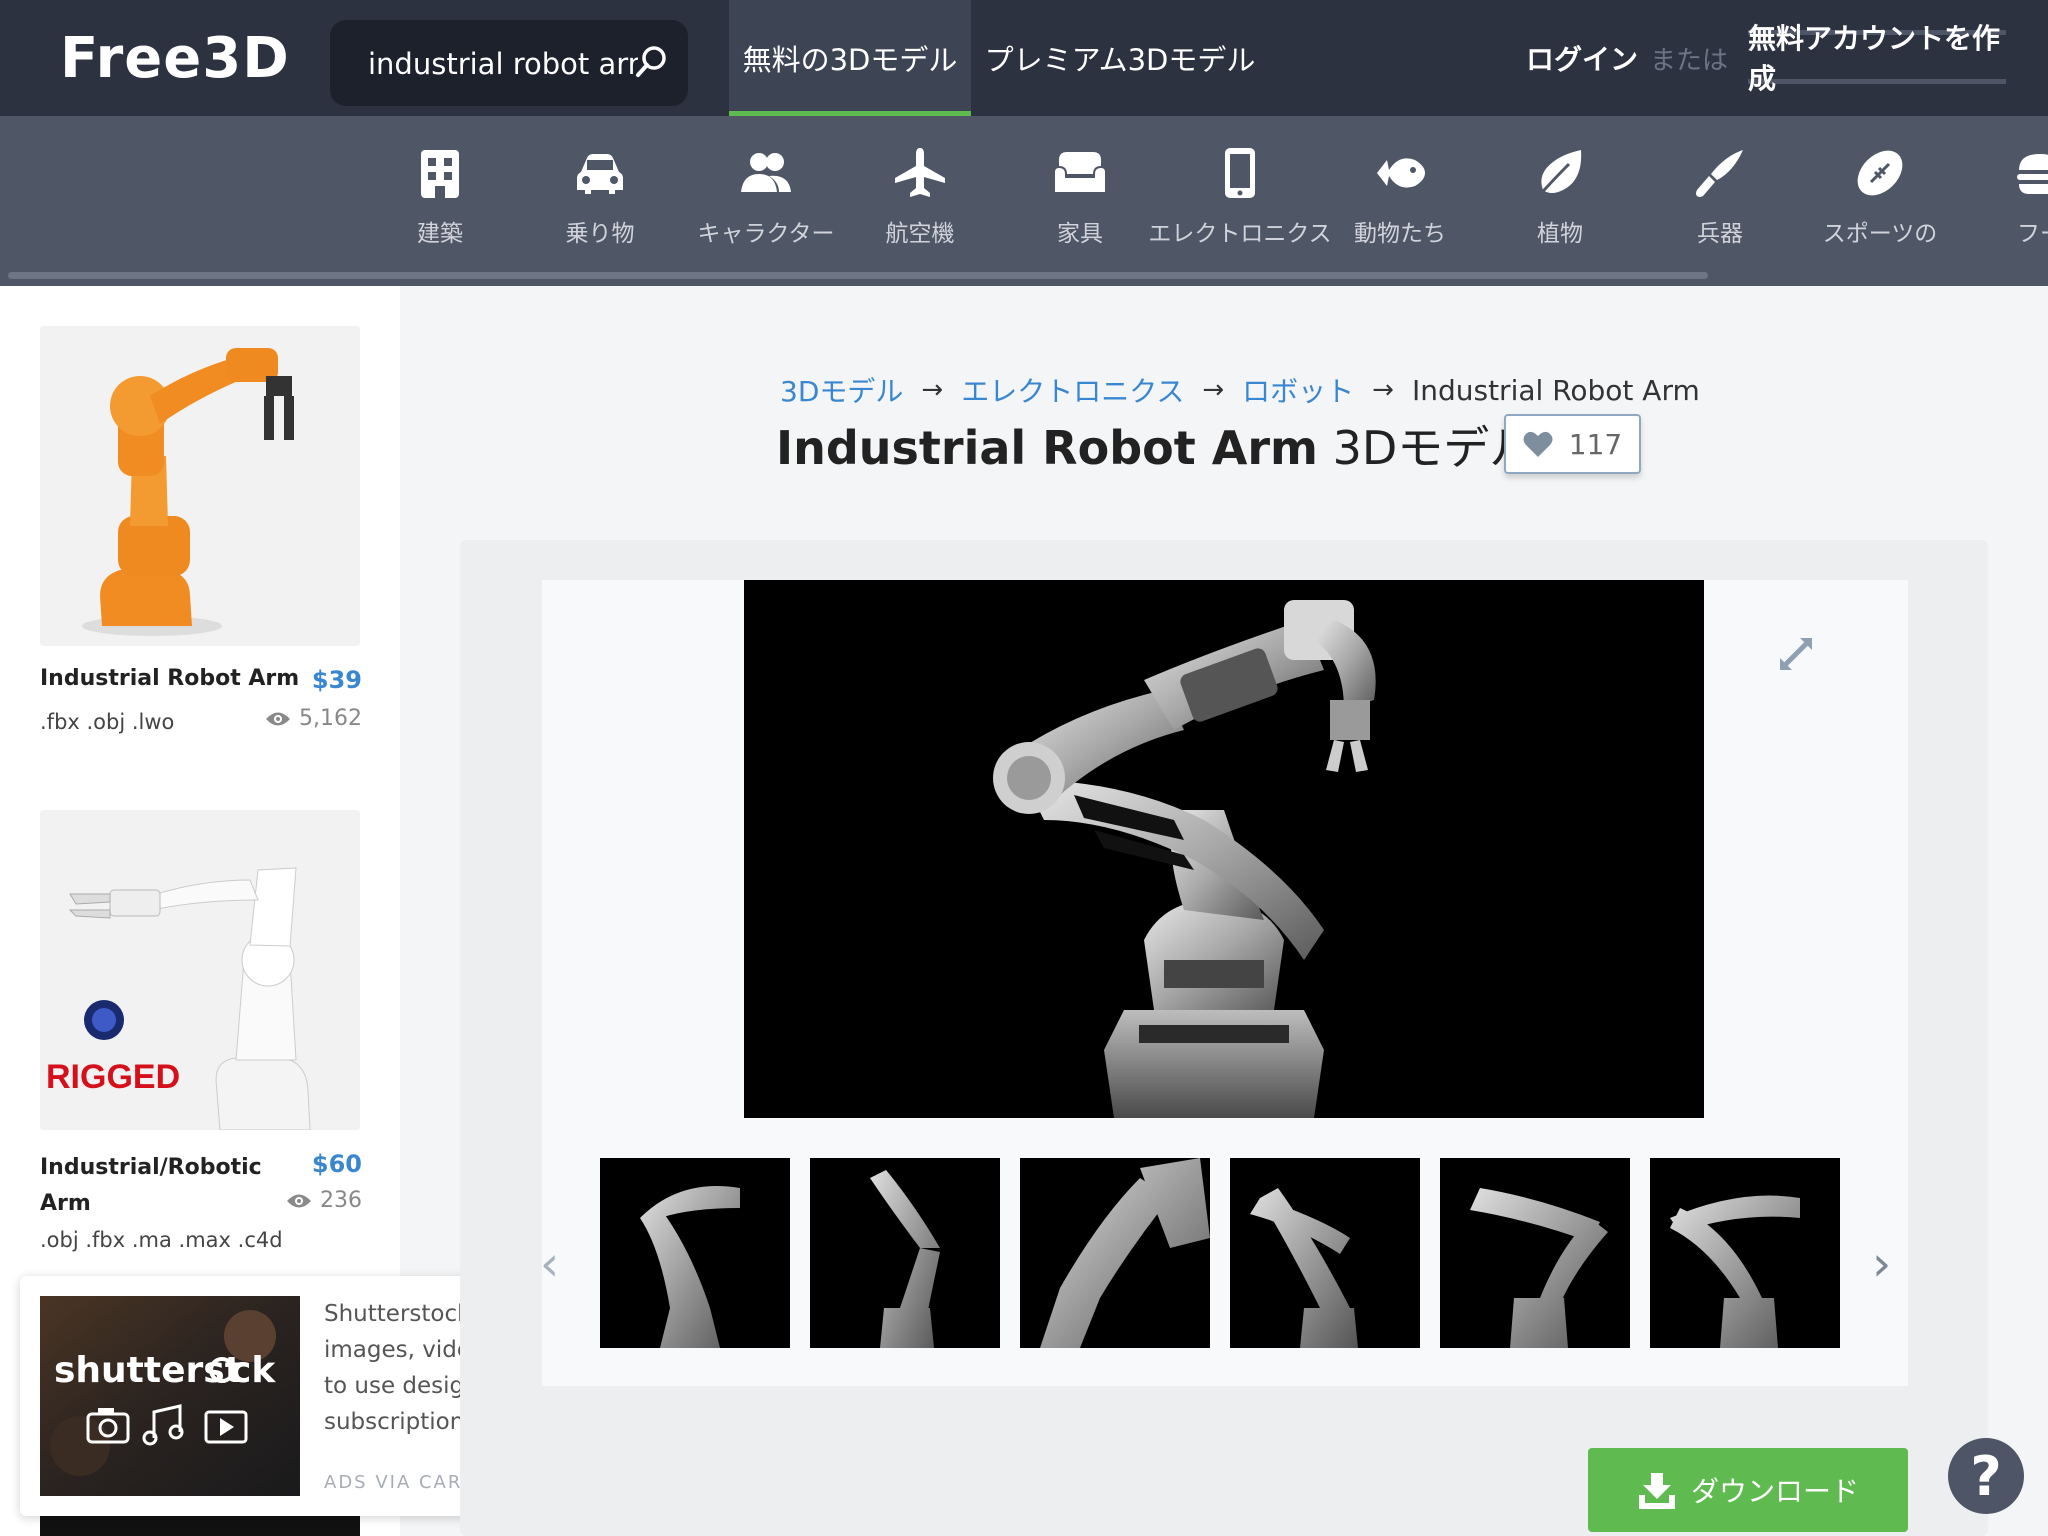 The height and width of the screenshot is (1536, 2048). Describe the element at coordinates (766, 234) in the screenshot. I see `category-label: キャラクター` at that location.